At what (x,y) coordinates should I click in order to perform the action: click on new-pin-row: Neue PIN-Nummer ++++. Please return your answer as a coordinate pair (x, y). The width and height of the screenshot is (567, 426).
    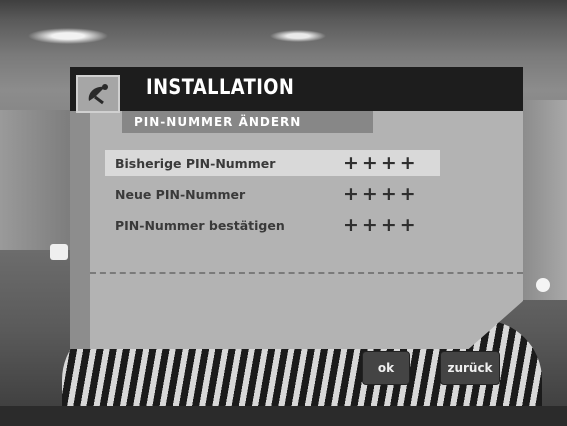
    Looking at the image, I should click on (272, 194).